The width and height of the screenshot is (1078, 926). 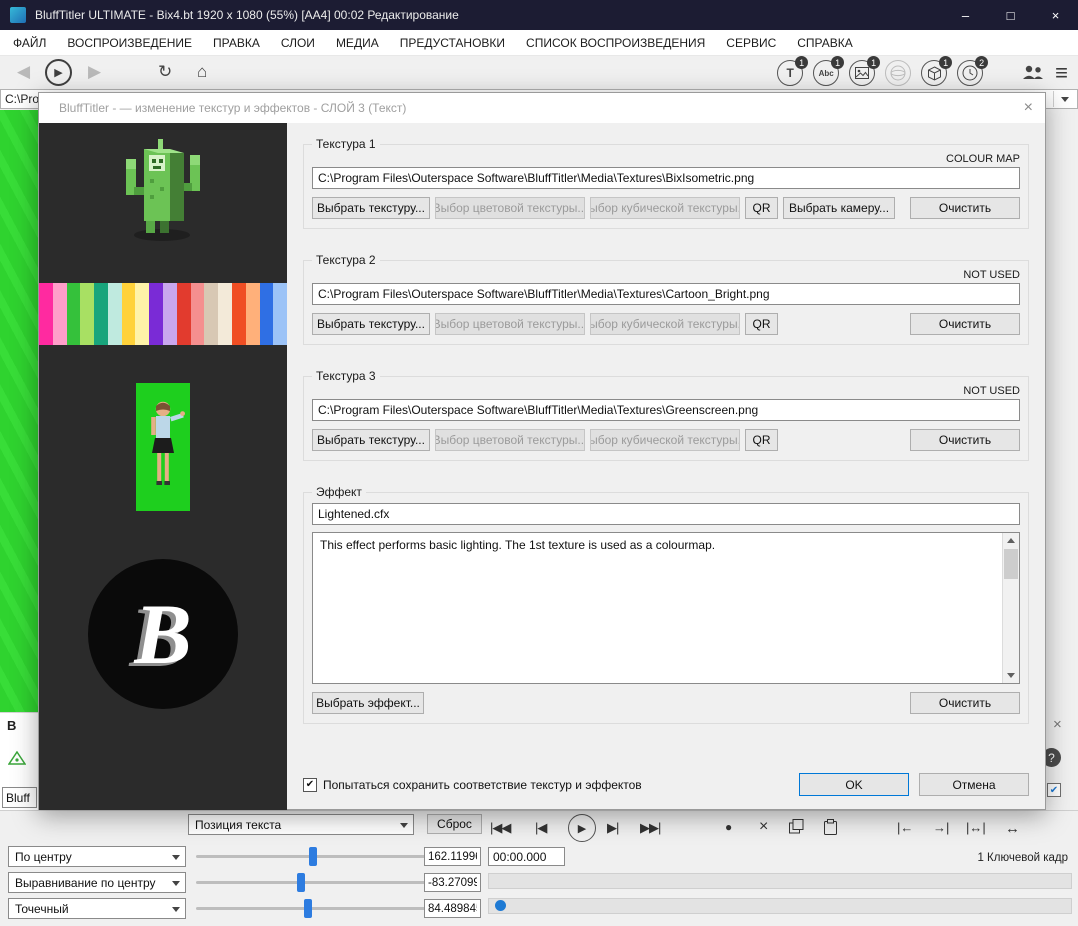 What do you see at coordinates (1010, 15) in the screenshot?
I see `maximize-button: □` at bounding box center [1010, 15].